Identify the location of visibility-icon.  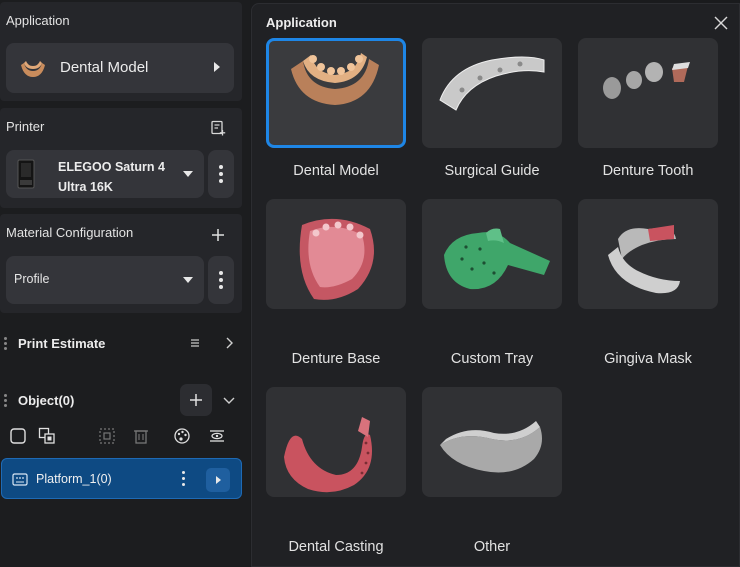
(217, 436).